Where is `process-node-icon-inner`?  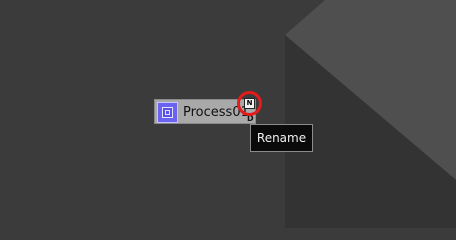 process-node-icon-inner is located at coordinates (167, 112).